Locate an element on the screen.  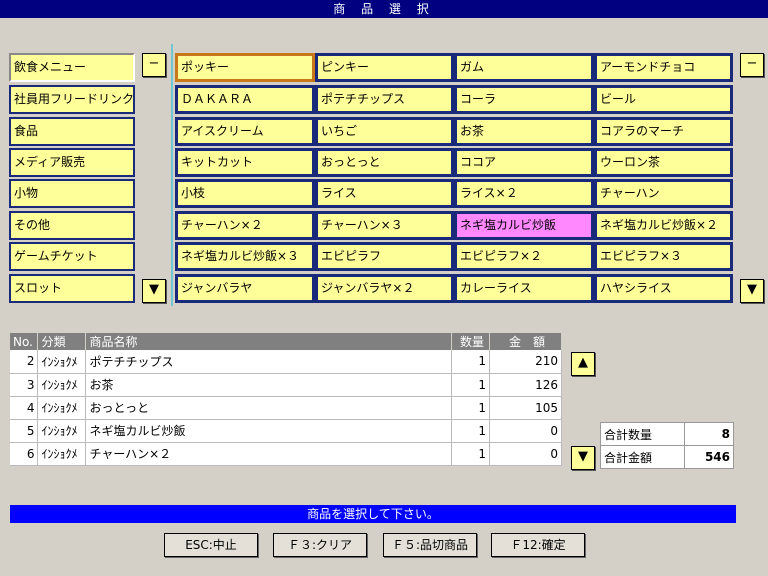
summary-table: 合計数量 8 合計金額 546 is located at coordinates (666, 445).